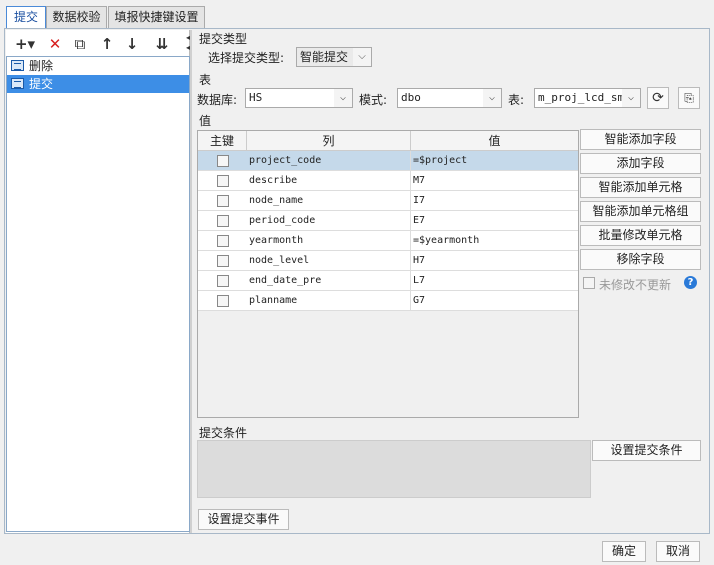  Describe the element at coordinates (55, 44) in the screenshot. I see `delete-icon: ✕` at that location.